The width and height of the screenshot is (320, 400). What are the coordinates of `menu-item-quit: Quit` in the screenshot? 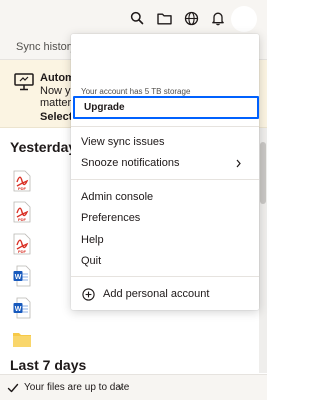 It's located at (91, 261).